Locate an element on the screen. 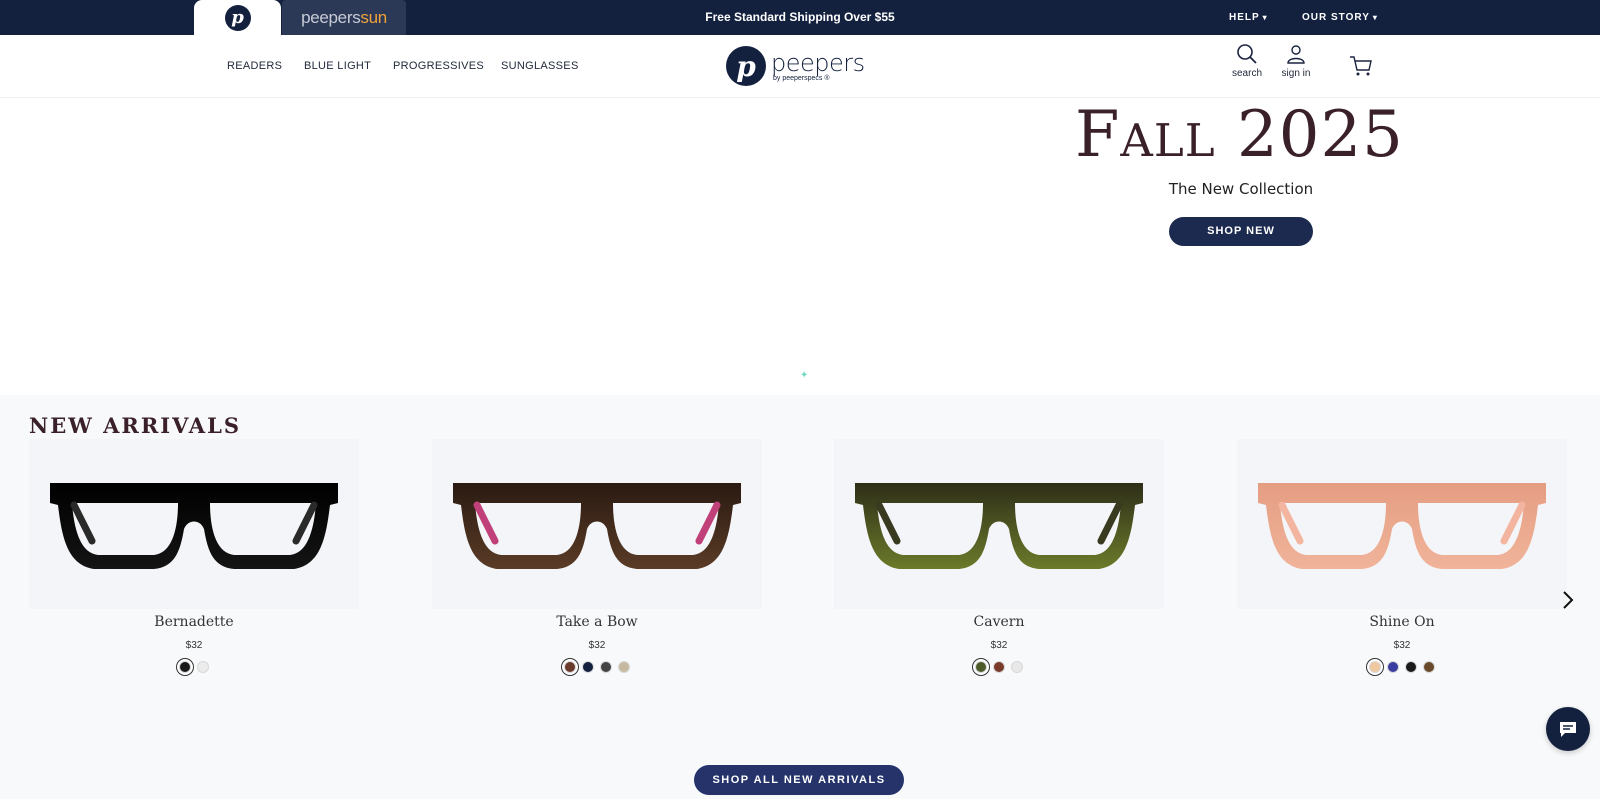 The width and height of the screenshot is (1600, 799). product-card: Take a Bow $32 is located at coordinates (597, 564).